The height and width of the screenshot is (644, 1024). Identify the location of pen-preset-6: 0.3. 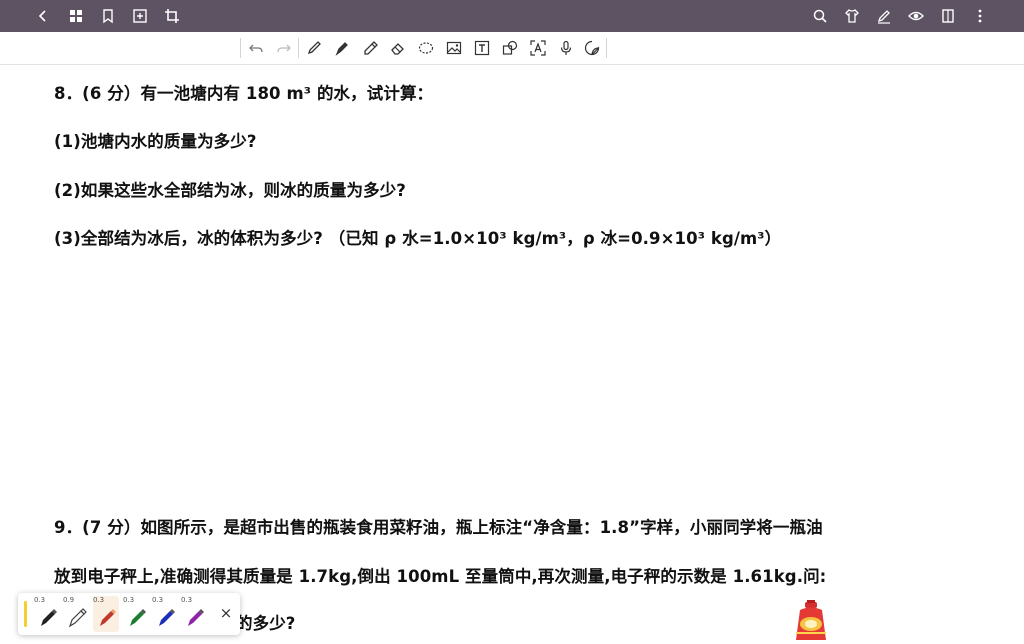
(194, 614).